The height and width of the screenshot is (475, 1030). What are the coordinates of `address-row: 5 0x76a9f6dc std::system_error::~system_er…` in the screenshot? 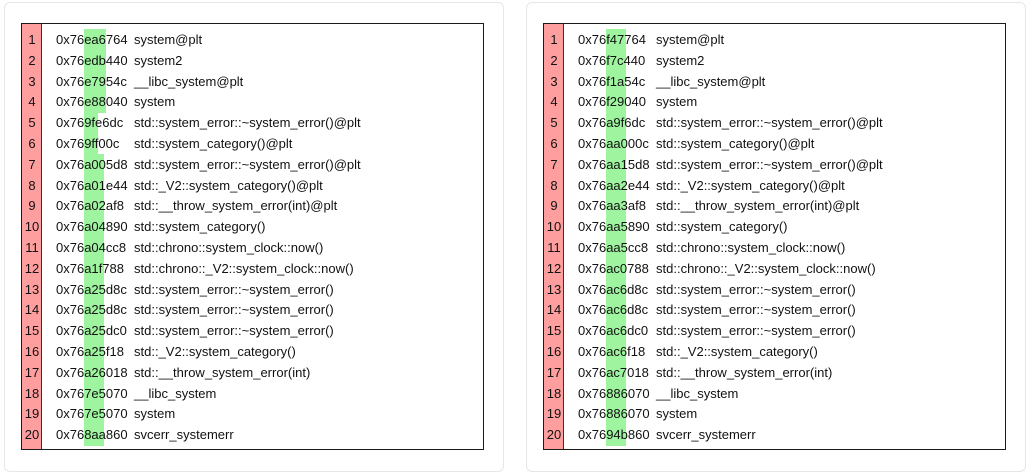 It's located at (774, 123).